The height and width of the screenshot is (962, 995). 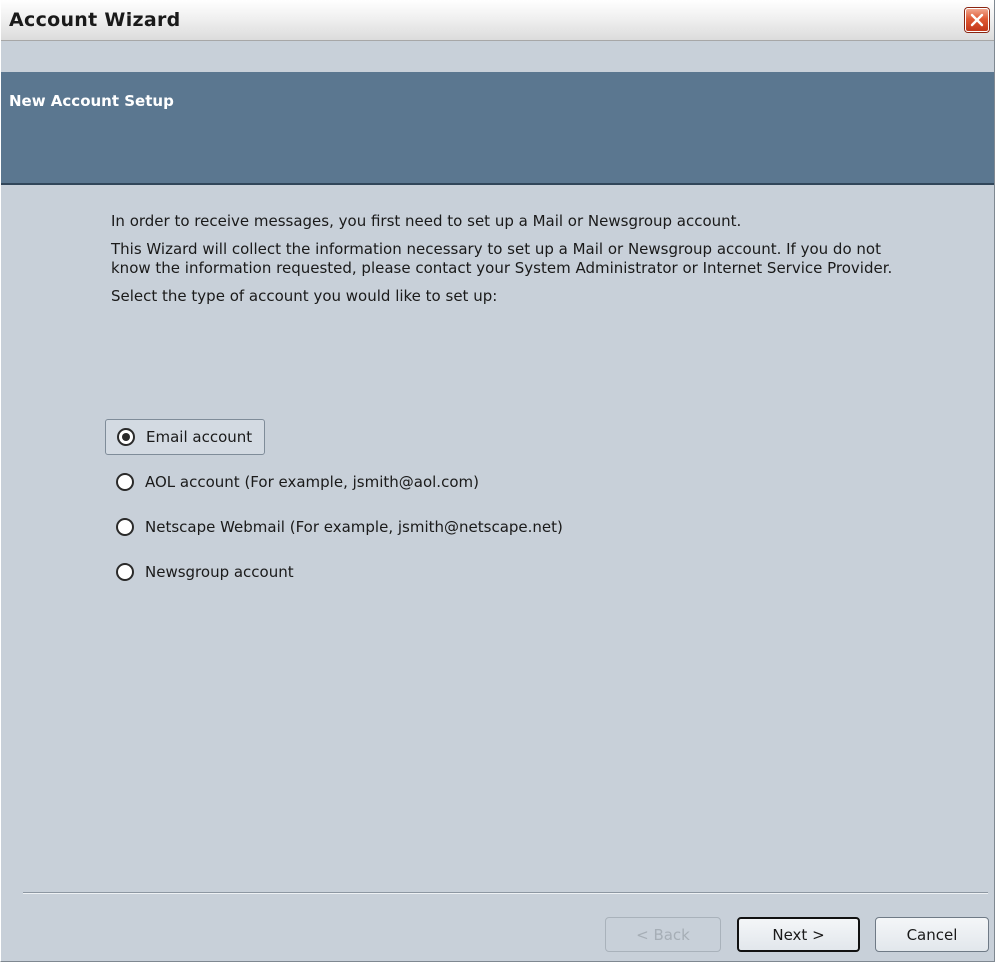 I want to click on window-title: Account Wizard, so click(x=95, y=20).